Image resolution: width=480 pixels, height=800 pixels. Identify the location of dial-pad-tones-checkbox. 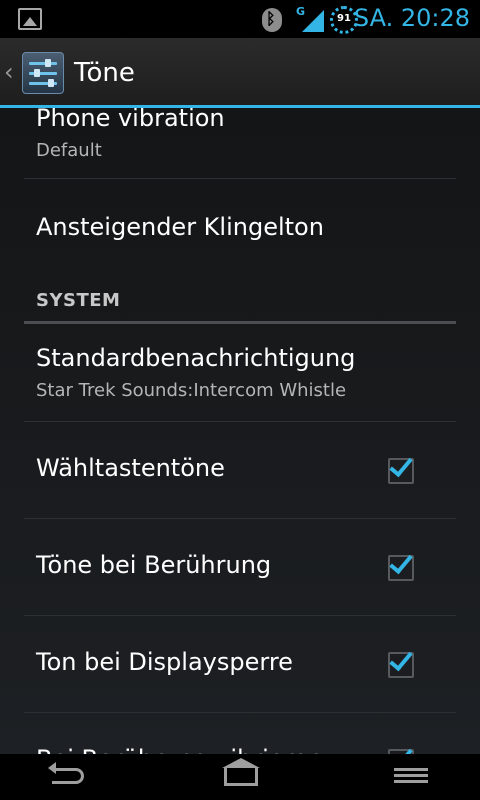
(401, 468).